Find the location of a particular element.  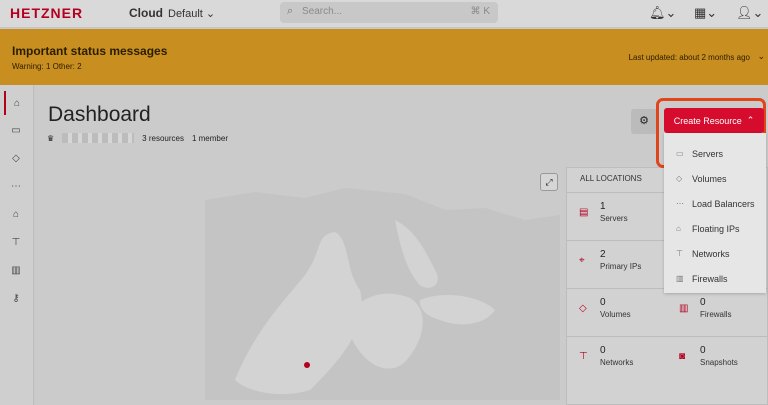

bell-icon: 🔔︎⌄ is located at coordinates (662, 13).